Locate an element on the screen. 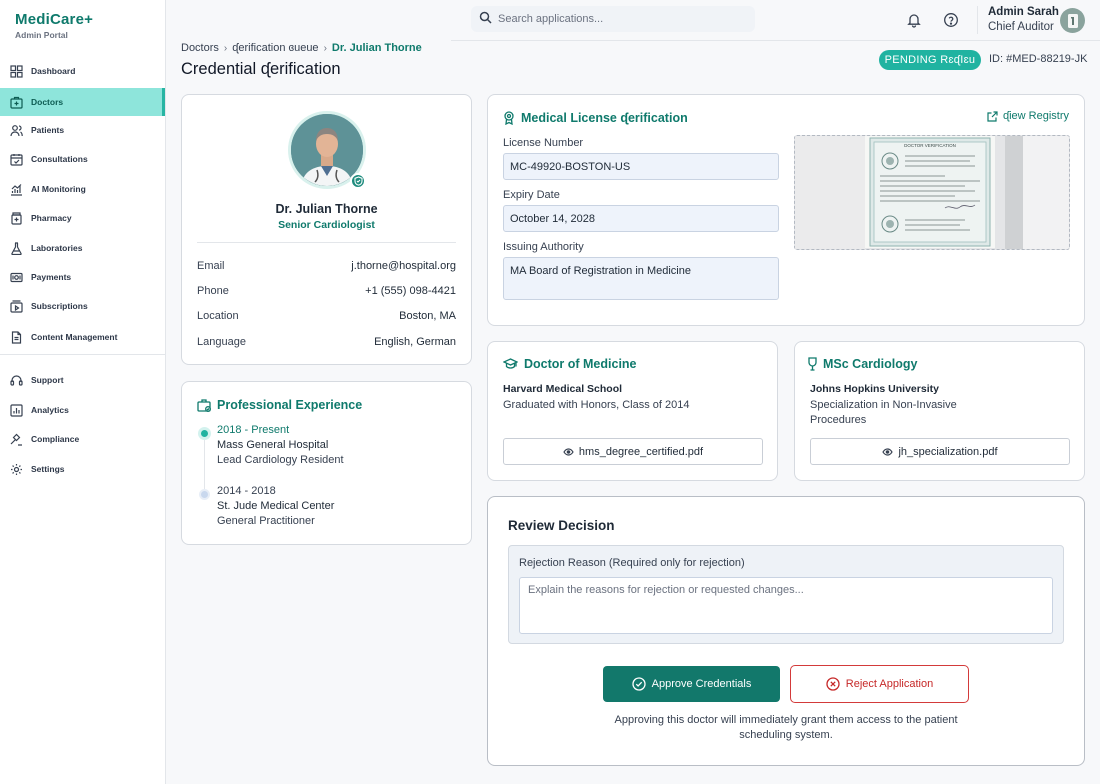 The width and height of the screenshot is (1100, 784). payments-icon is located at coordinates (16, 277).